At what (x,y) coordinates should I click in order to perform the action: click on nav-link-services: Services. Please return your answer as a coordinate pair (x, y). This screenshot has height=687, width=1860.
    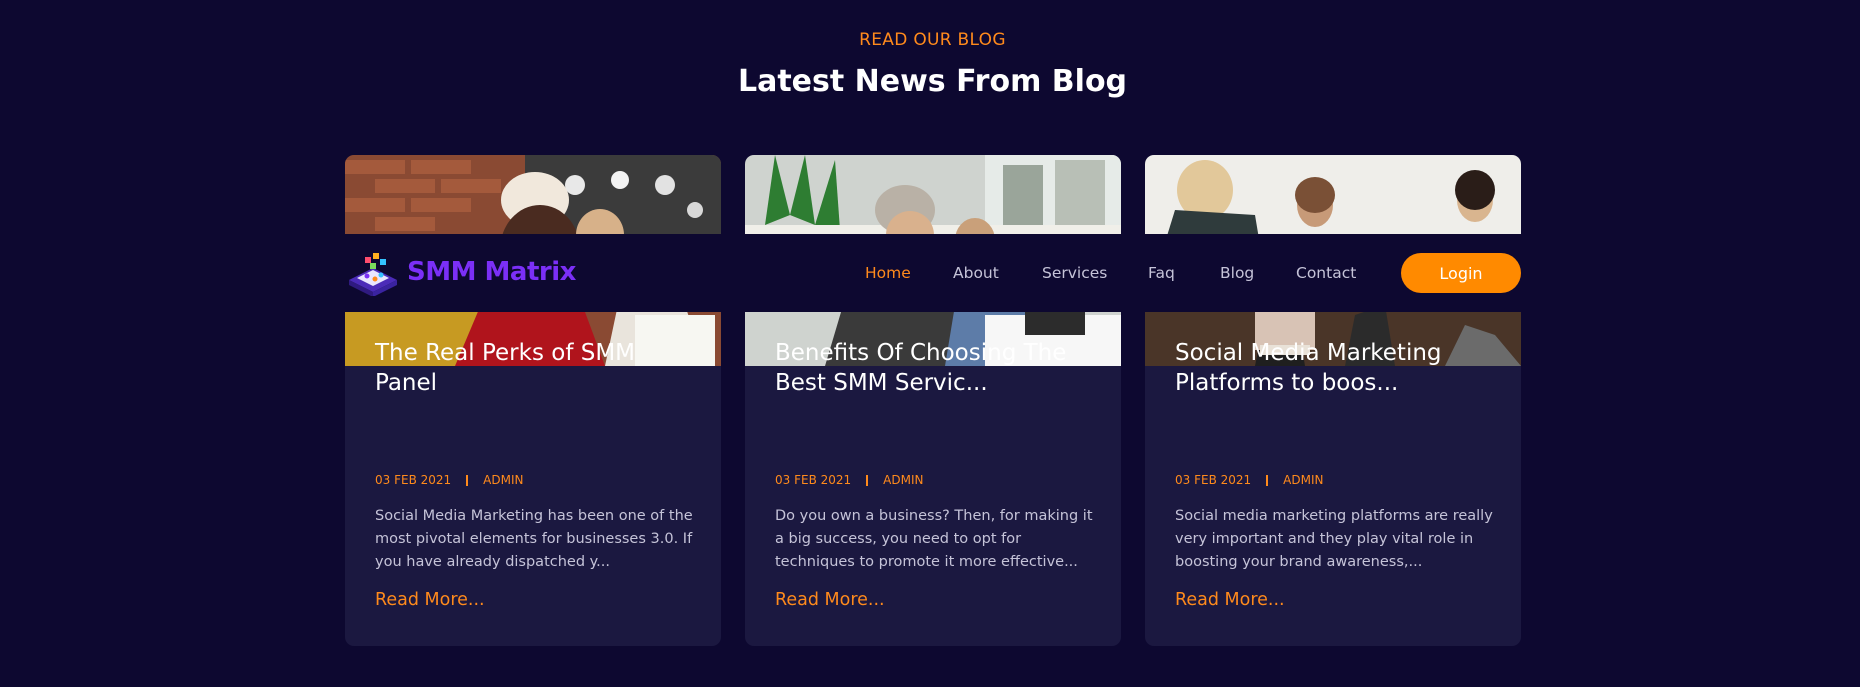
    Looking at the image, I should click on (1074, 273).